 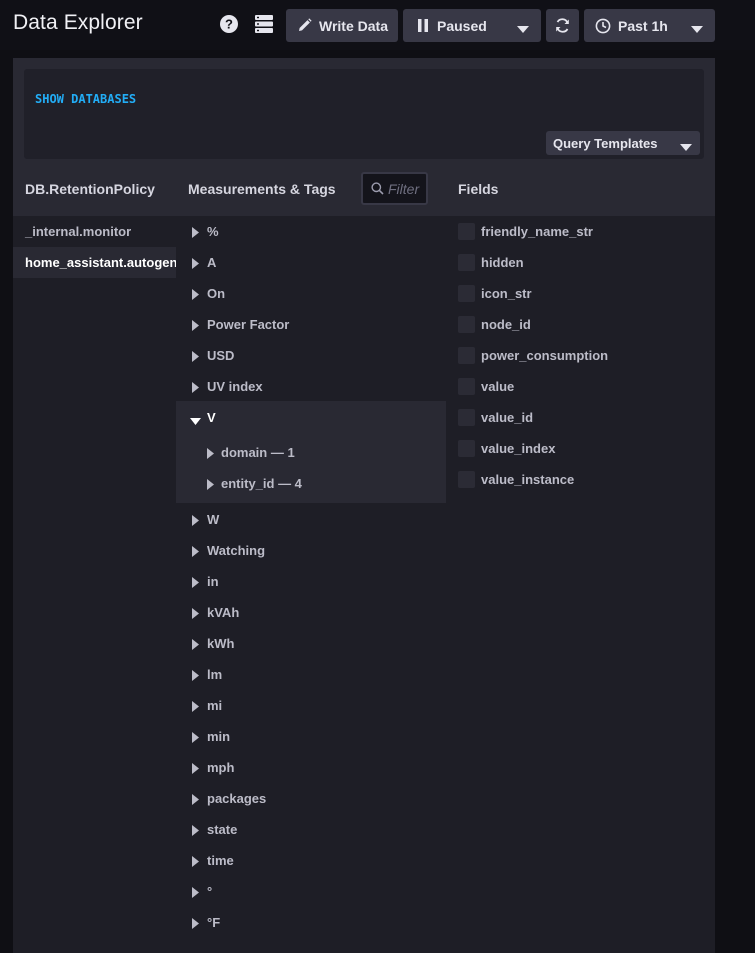 What do you see at coordinates (580, 479) in the screenshot?
I see `field-item: value_instance` at bounding box center [580, 479].